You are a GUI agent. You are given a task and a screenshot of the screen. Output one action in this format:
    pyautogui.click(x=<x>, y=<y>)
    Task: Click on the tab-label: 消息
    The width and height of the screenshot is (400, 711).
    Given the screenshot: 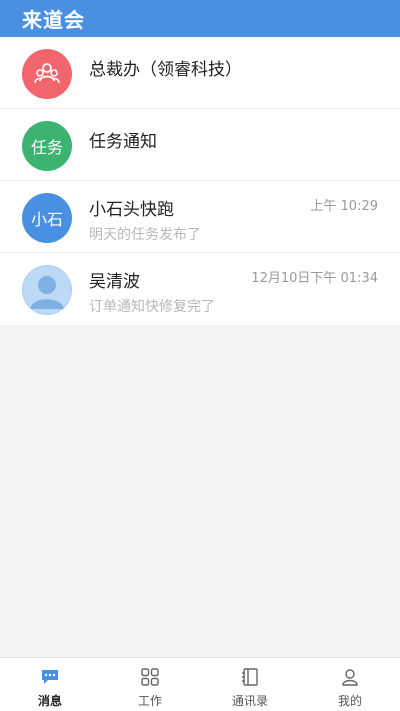 What is the action you would take?
    pyautogui.click(x=49, y=701)
    